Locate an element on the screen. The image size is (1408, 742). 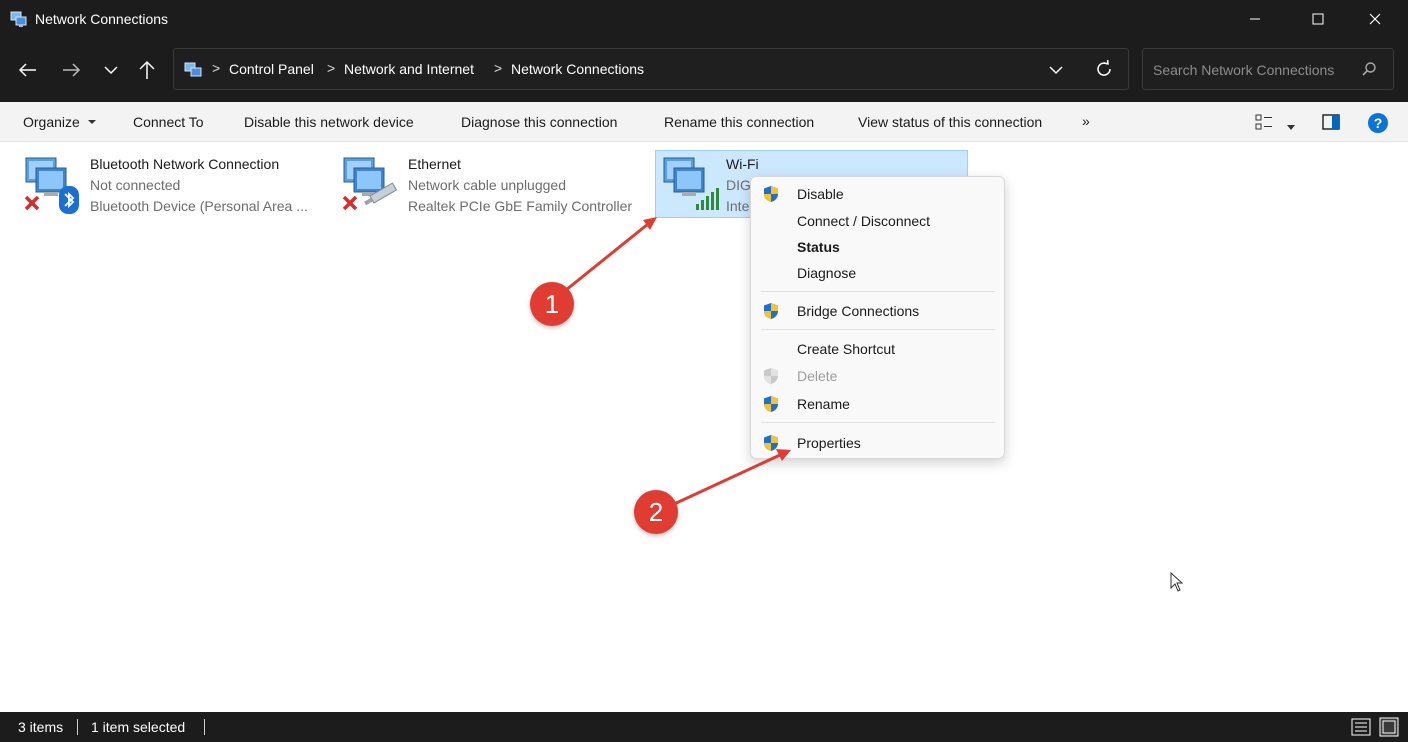
item-count: 3 items is located at coordinates (41, 727).